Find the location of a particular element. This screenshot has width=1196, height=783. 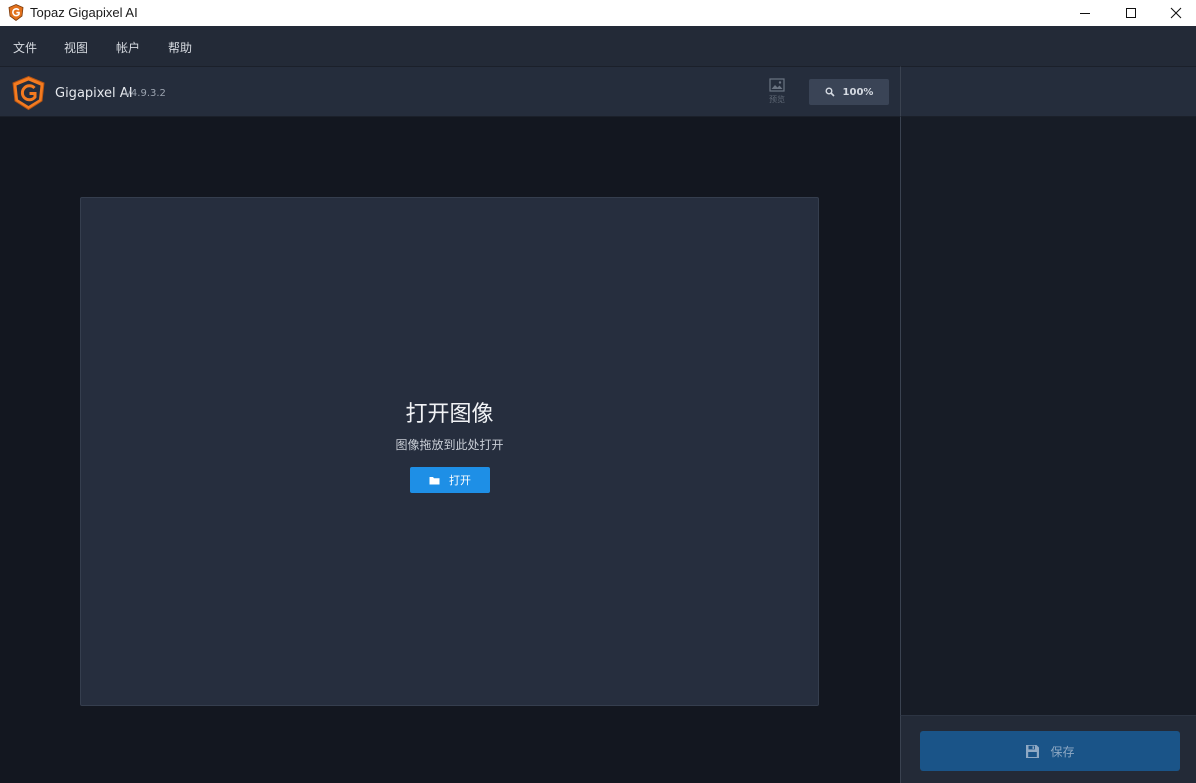

right-panel-header is located at coordinates (1048, 91).